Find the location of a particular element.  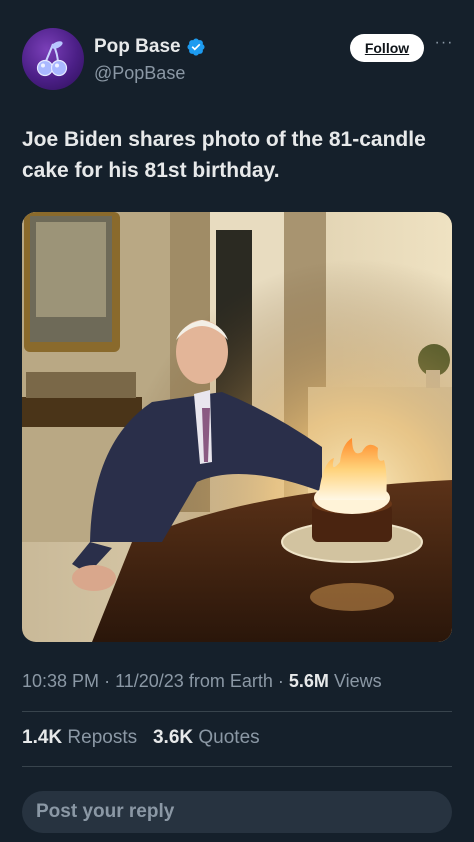

user-handle: @PopBase is located at coordinates (139, 73).